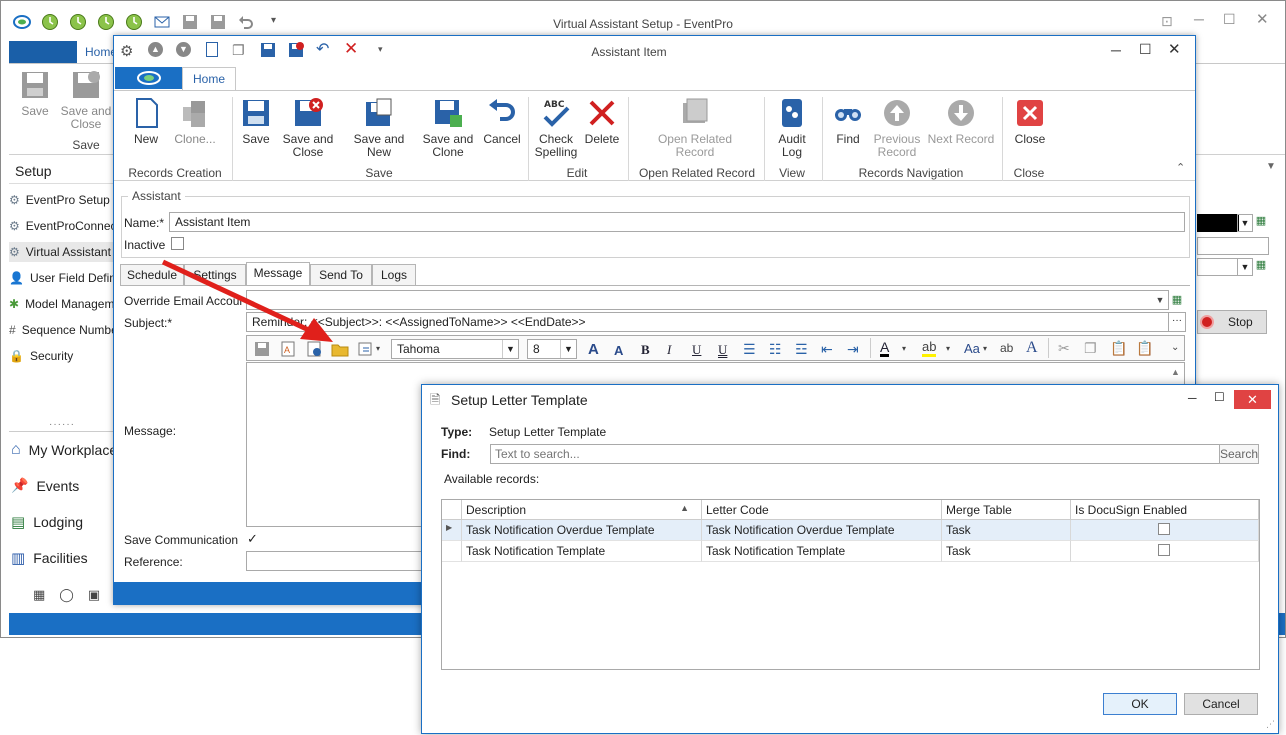  I want to click on numbered-list-icon: ☷, so click(775, 349).